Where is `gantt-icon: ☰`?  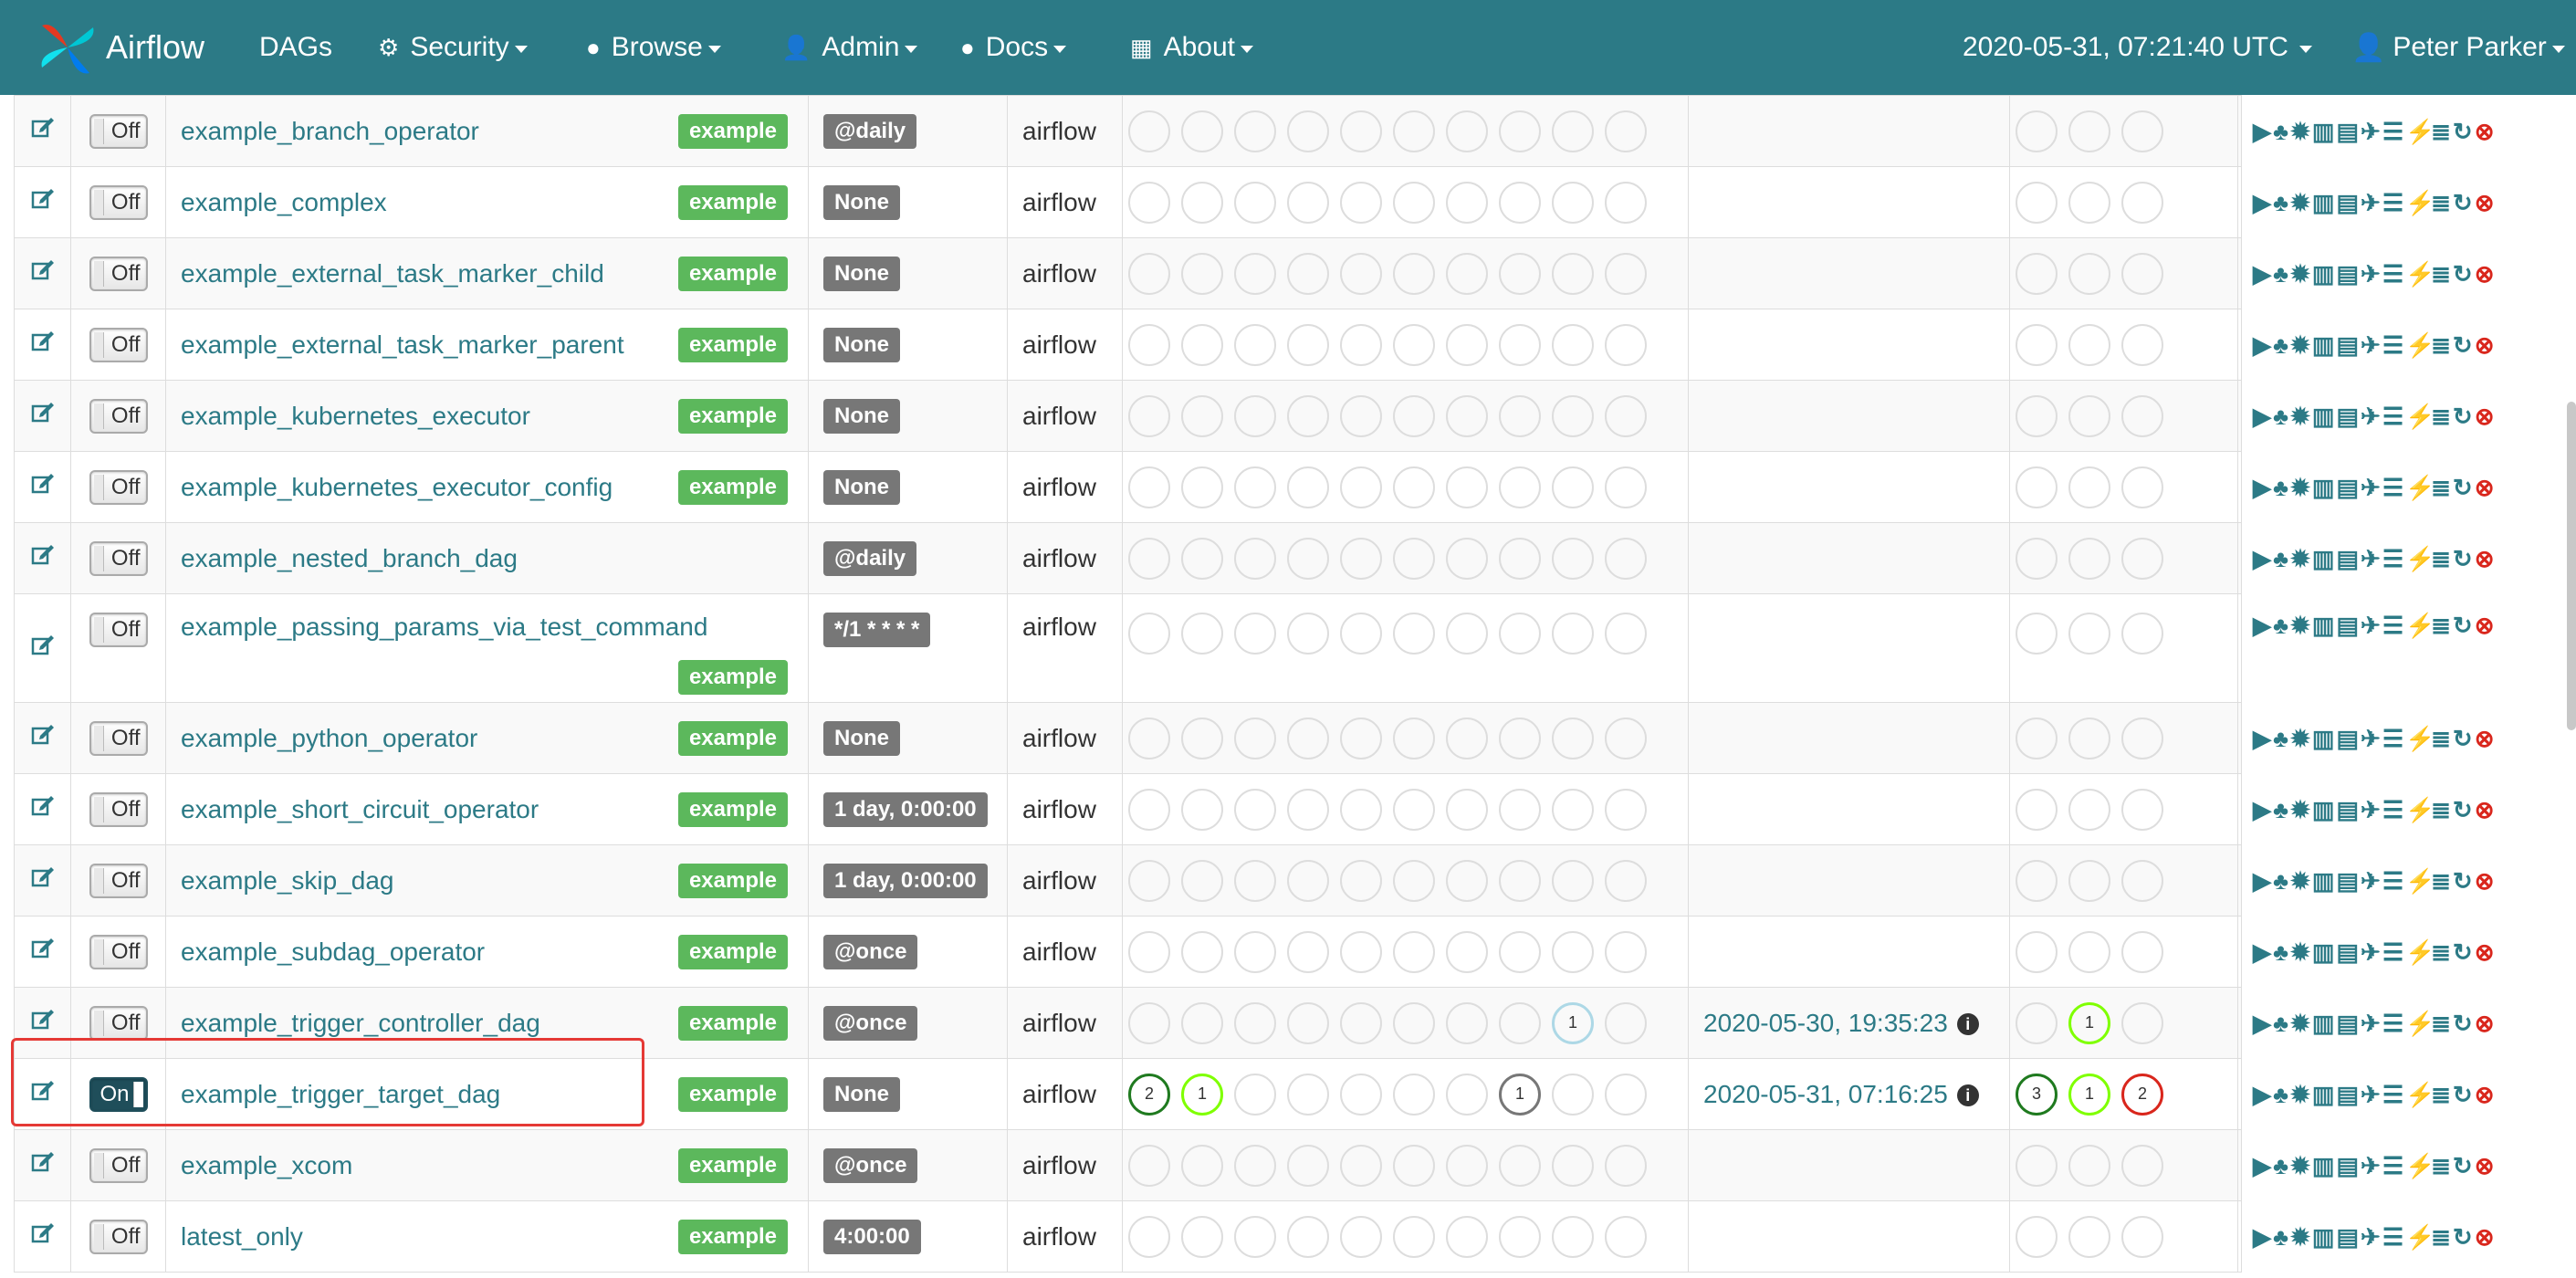
gantt-icon: ☰ is located at coordinates (2392, 558).